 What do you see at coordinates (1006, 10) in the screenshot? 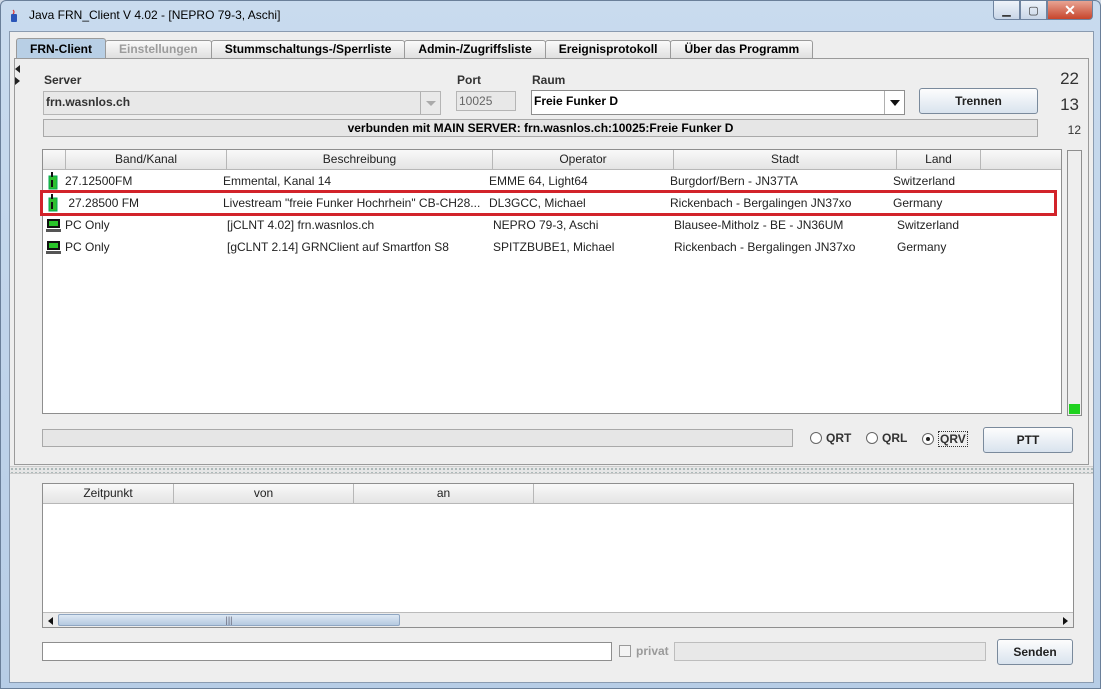
I see `minimize-button: ▁` at bounding box center [1006, 10].